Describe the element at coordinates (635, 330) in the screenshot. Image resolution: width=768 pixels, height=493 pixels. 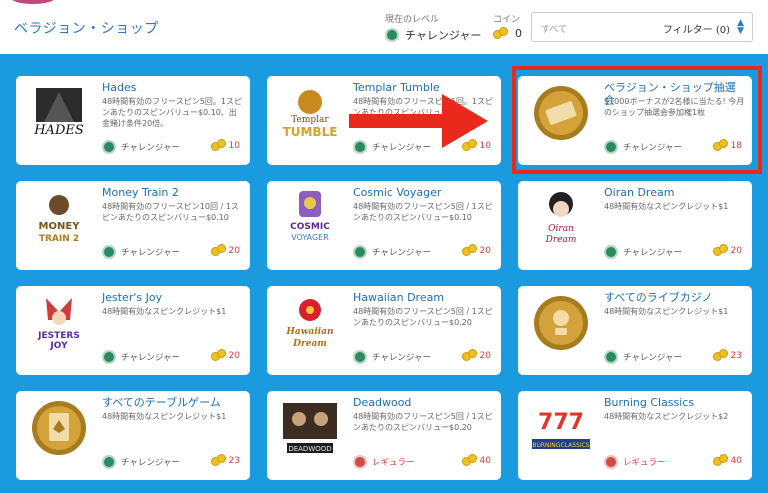
I see `shop-card: すべてのライブカジノ 48時間有効なスピンクレジット$1 チャレンジャー 23` at that location.